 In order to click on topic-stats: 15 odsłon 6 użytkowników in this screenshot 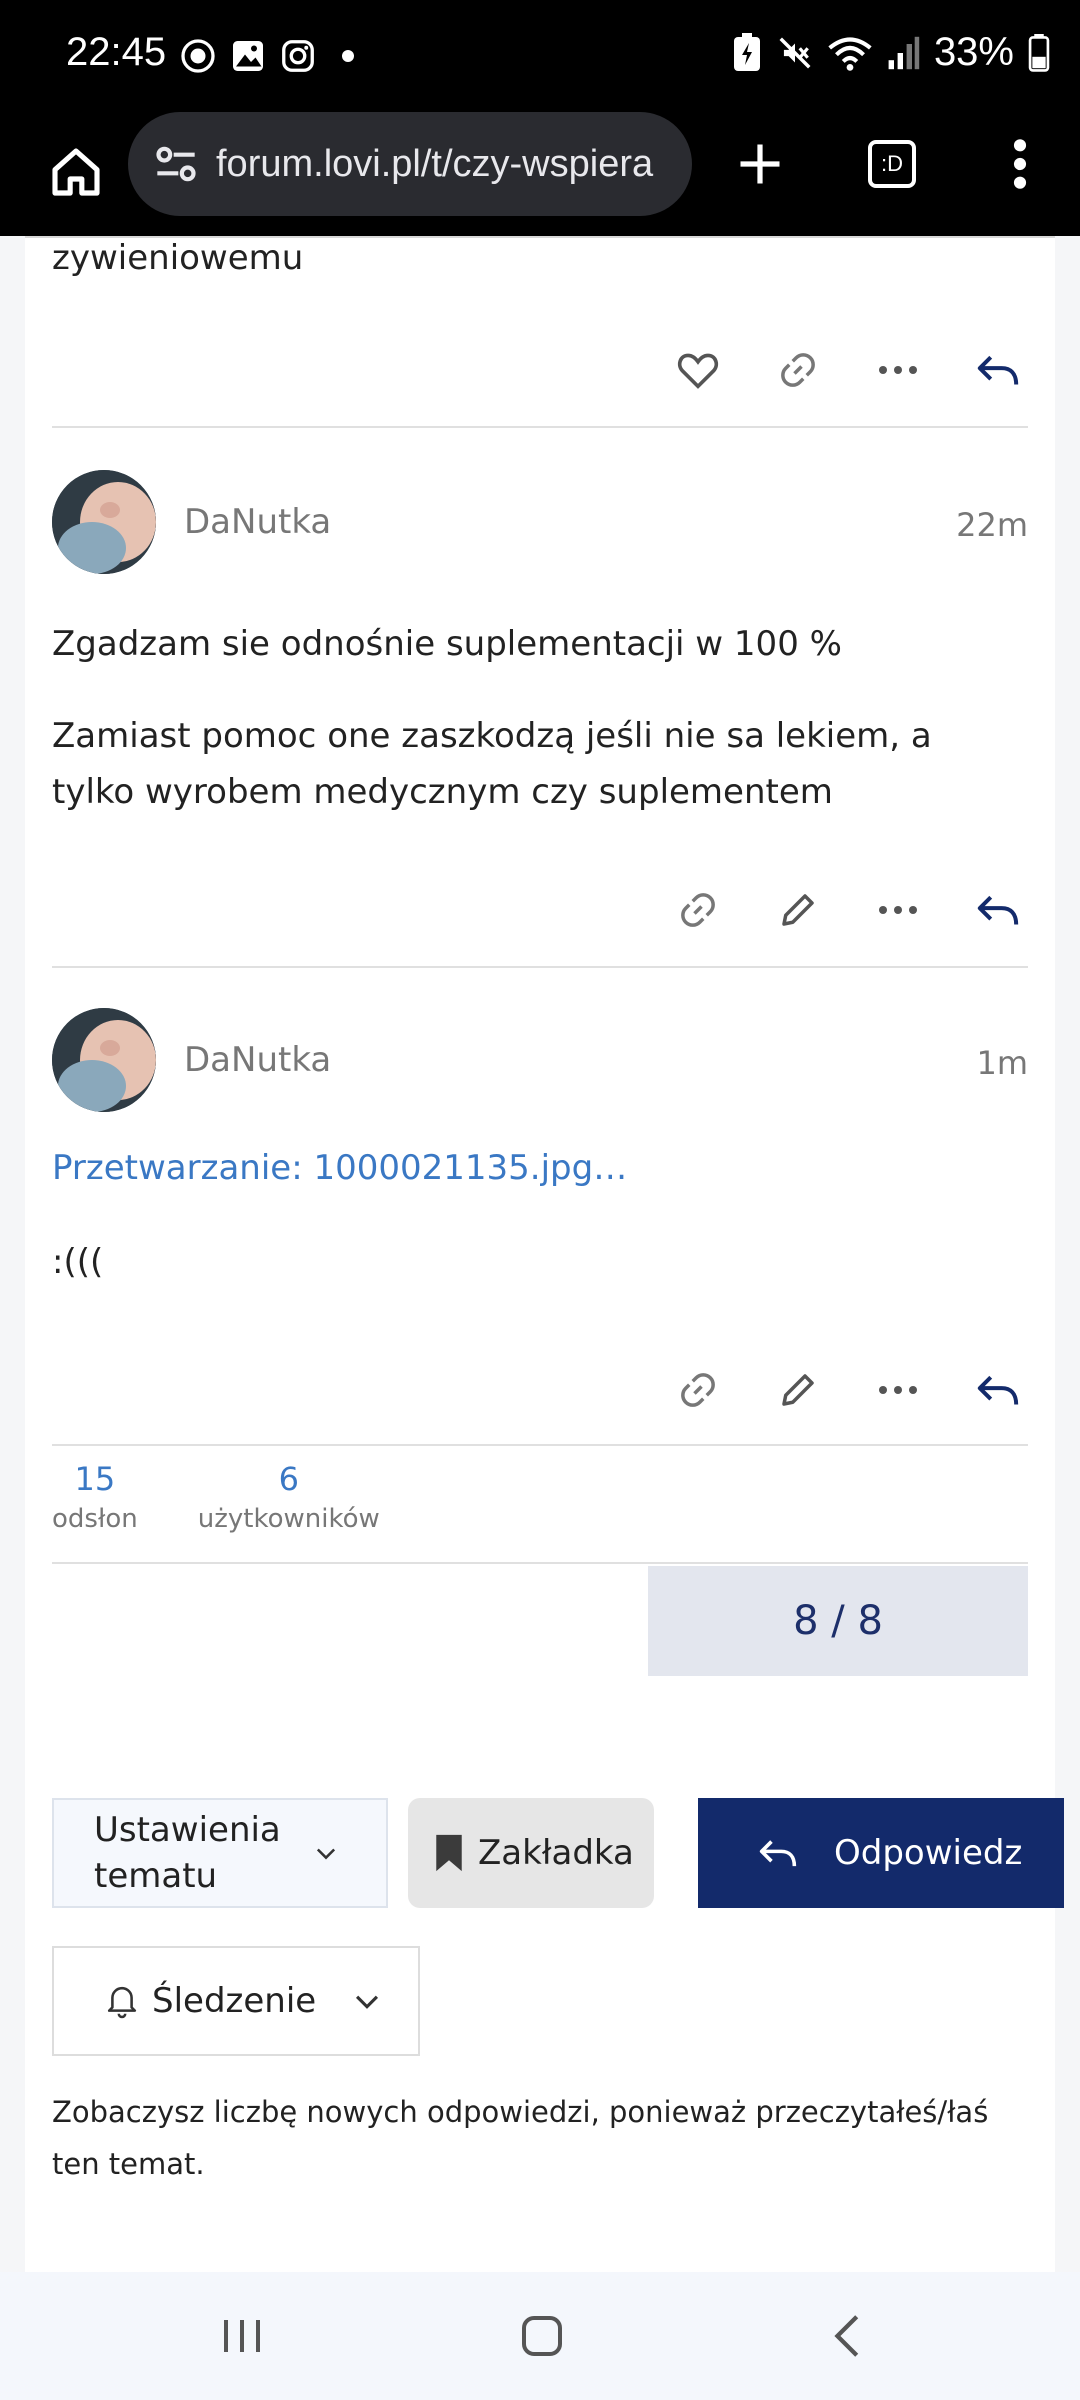, I will do `click(216, 1497)`.